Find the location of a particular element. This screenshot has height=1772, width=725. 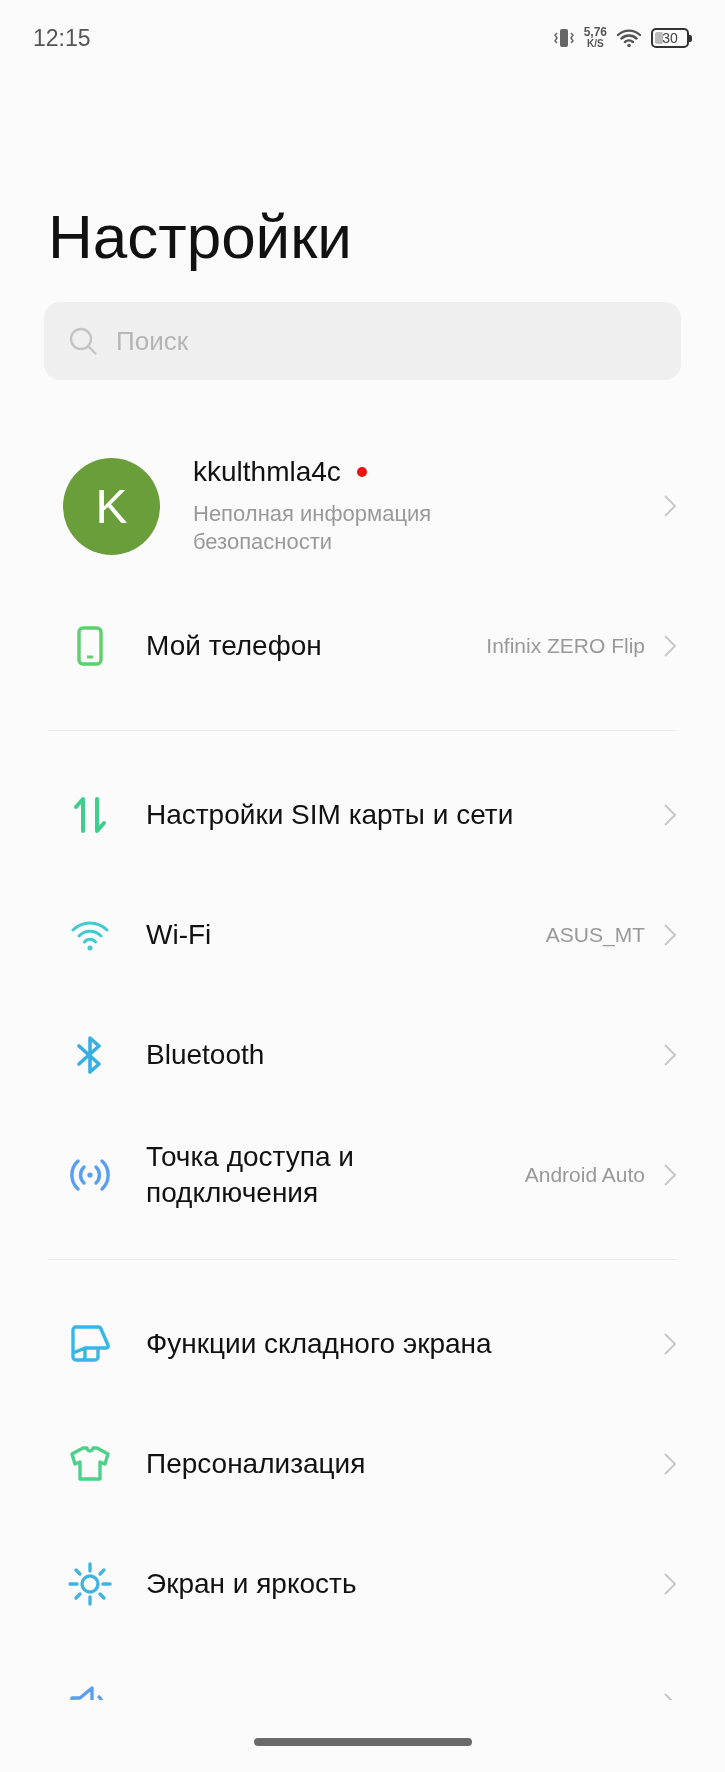

folding-screen-icon is located at coordinates (90, 1344).